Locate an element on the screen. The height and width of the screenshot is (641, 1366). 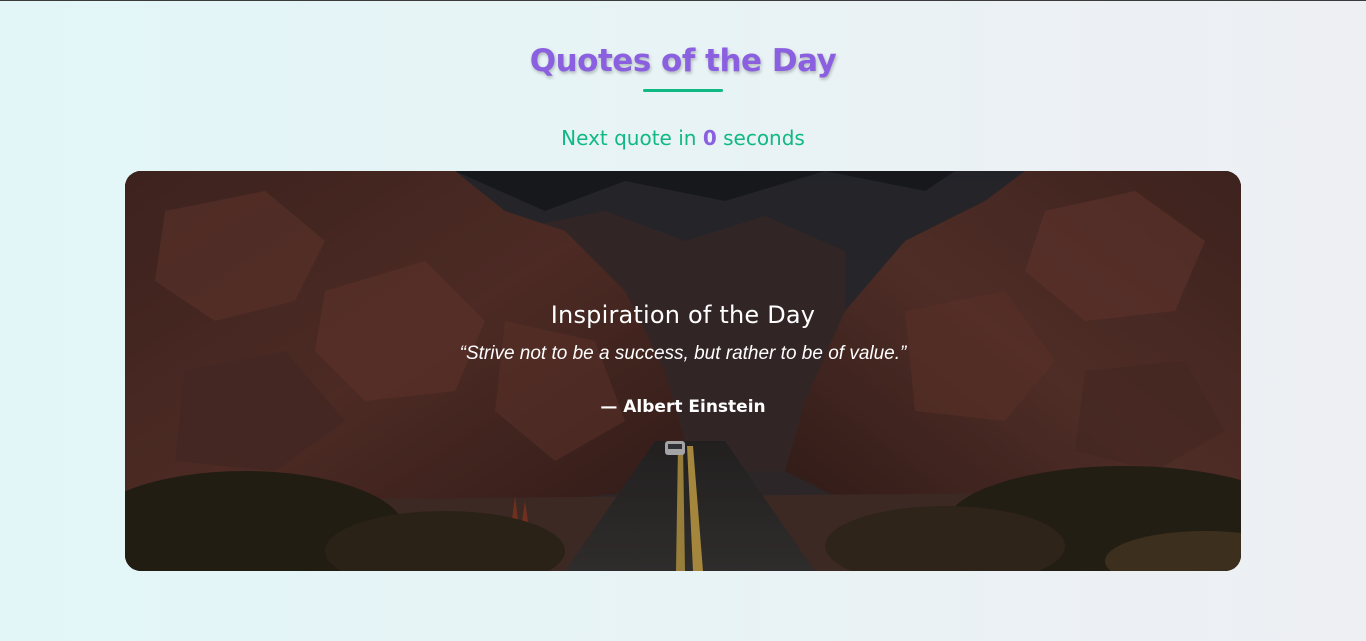
title-underline is located at coordinates (683, 90).